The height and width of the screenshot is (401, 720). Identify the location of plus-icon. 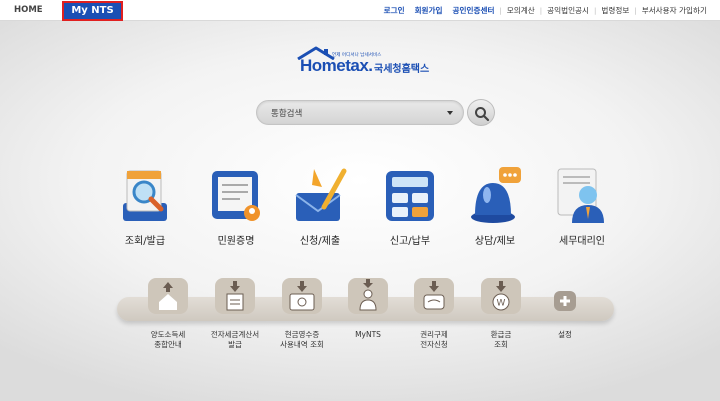
(565, 301).